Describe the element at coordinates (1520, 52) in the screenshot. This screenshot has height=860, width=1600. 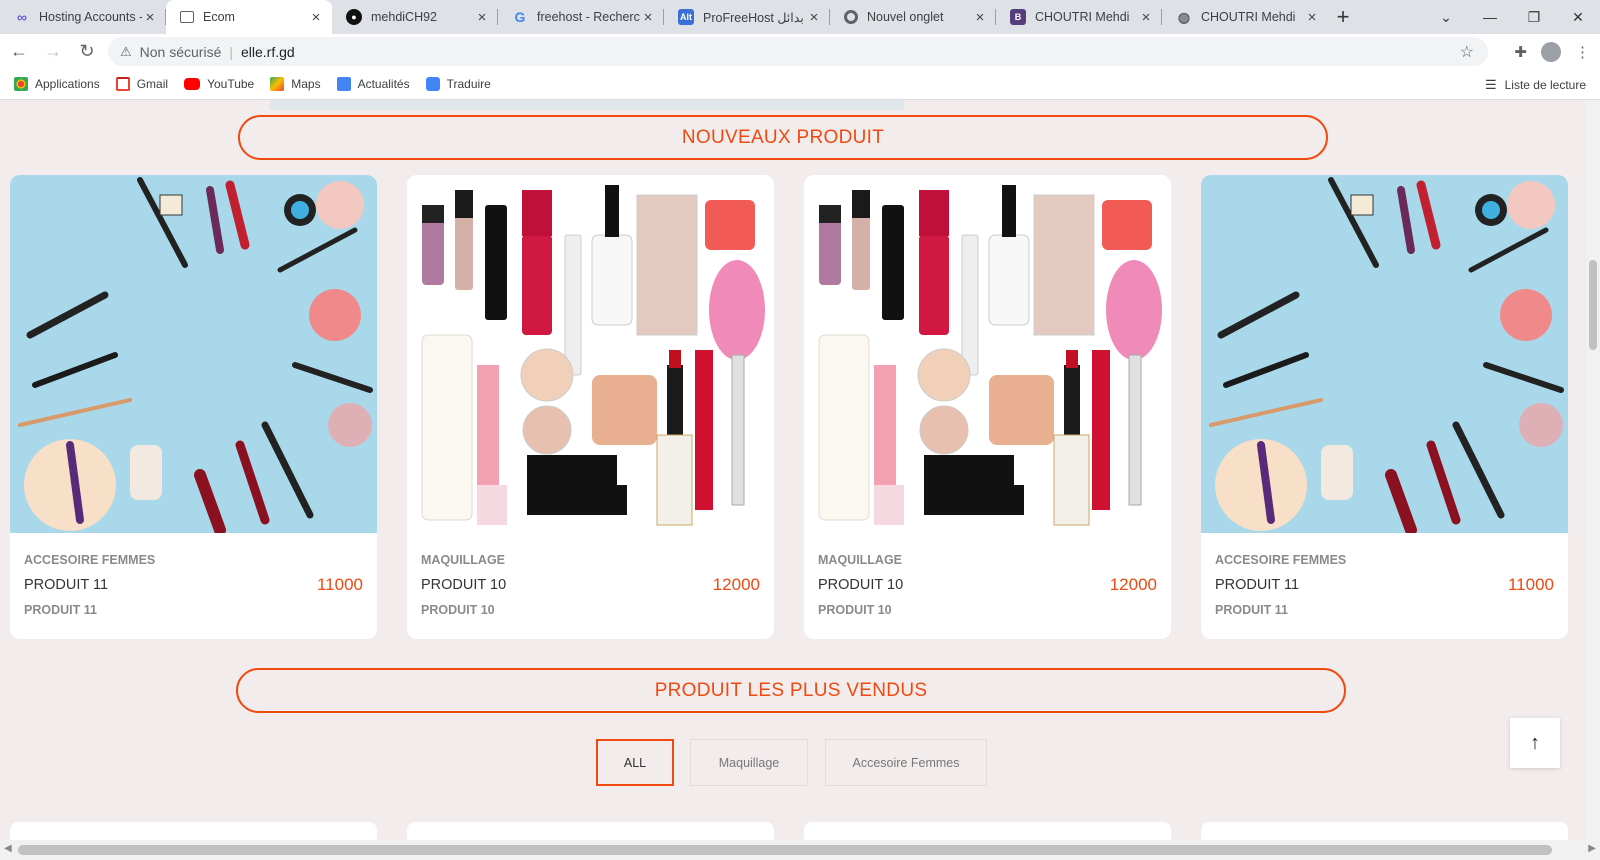
I see `extensions-icon: ✚` at that location.